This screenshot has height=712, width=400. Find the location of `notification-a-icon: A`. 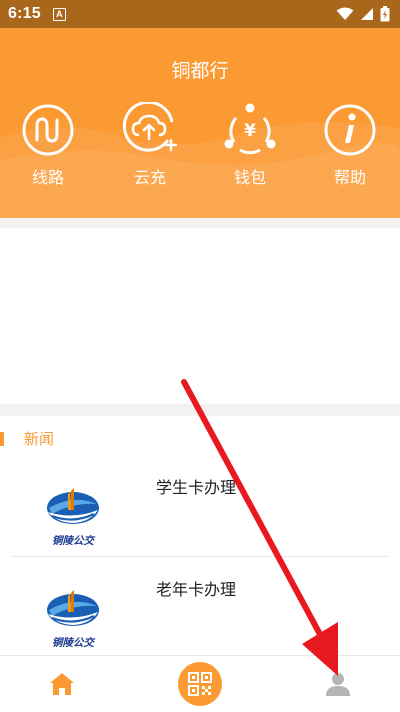

notification-a-icon: A is located at coordinates (59, 14).